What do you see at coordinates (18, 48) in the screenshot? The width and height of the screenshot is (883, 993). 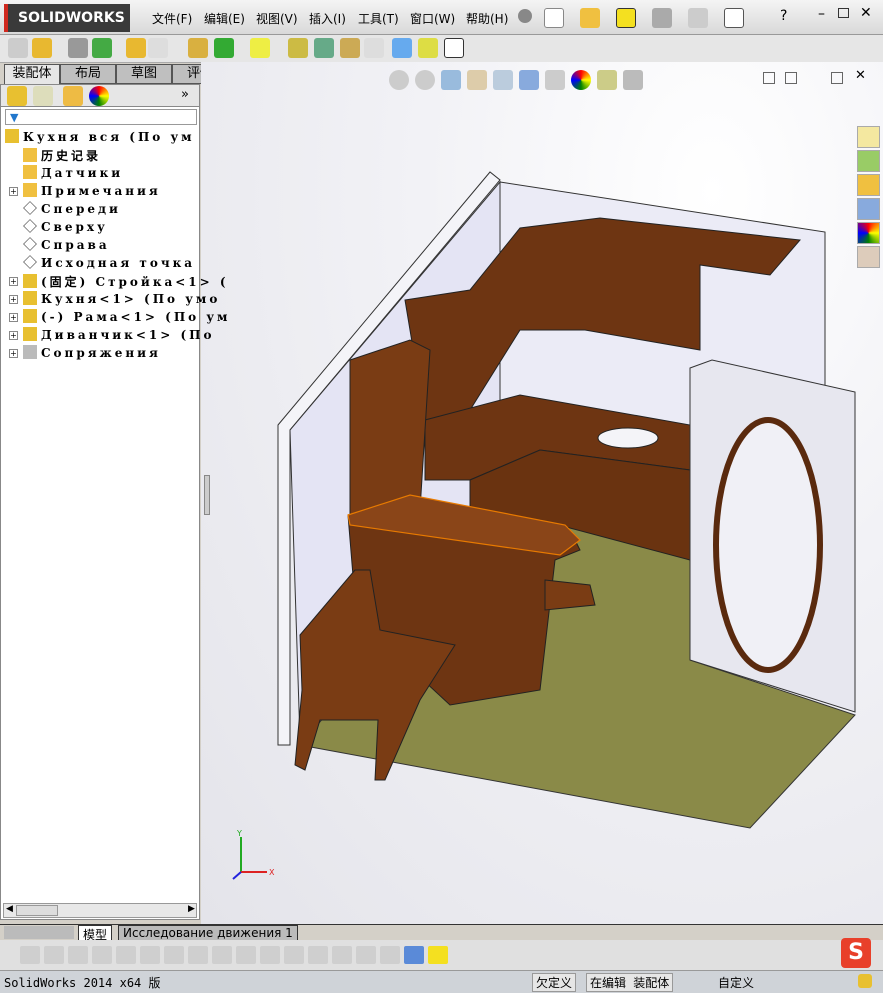 I see `insert-component-icon` at bounding box center [18, 48].